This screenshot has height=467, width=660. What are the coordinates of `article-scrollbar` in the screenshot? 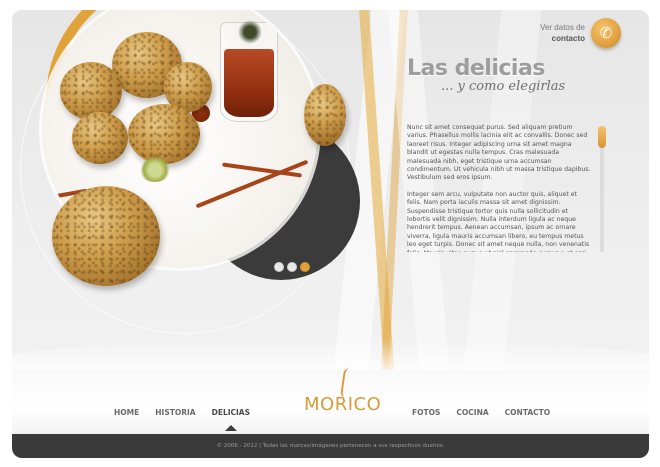 It's located at (602, 189).